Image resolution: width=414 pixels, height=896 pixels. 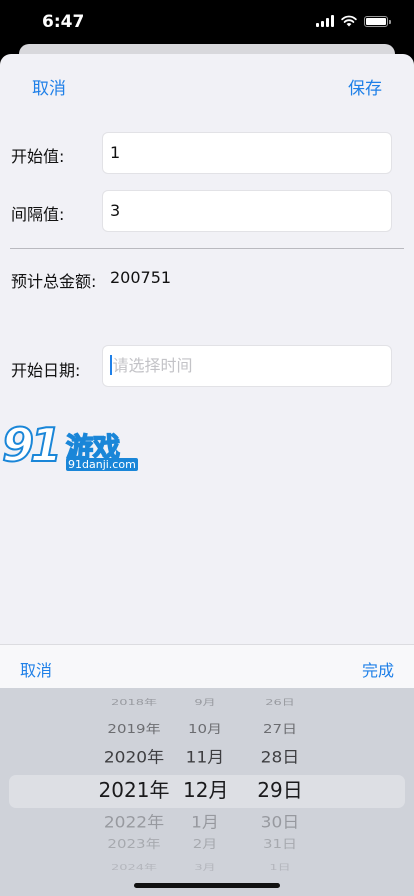 What do you see at coordinates (134, 820) in the screenshot?
I see `year-option: 2022年` at bounding box center [134, 820].